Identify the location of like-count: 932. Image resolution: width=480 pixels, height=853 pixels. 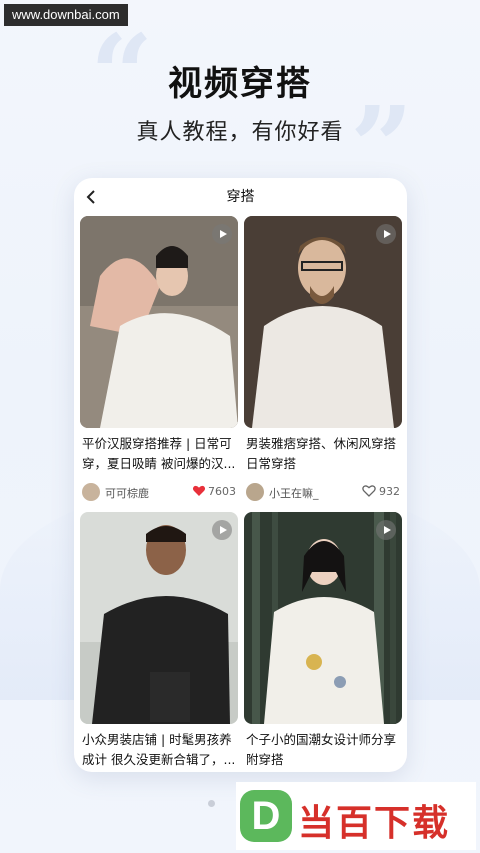
(389, 491).